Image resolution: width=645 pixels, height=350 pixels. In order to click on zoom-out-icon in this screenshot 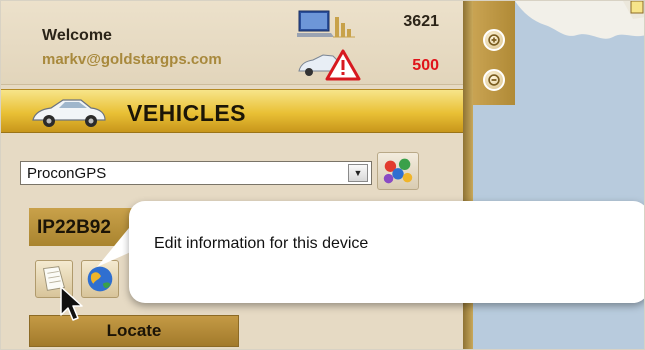, I will do `click(494, 80)`.